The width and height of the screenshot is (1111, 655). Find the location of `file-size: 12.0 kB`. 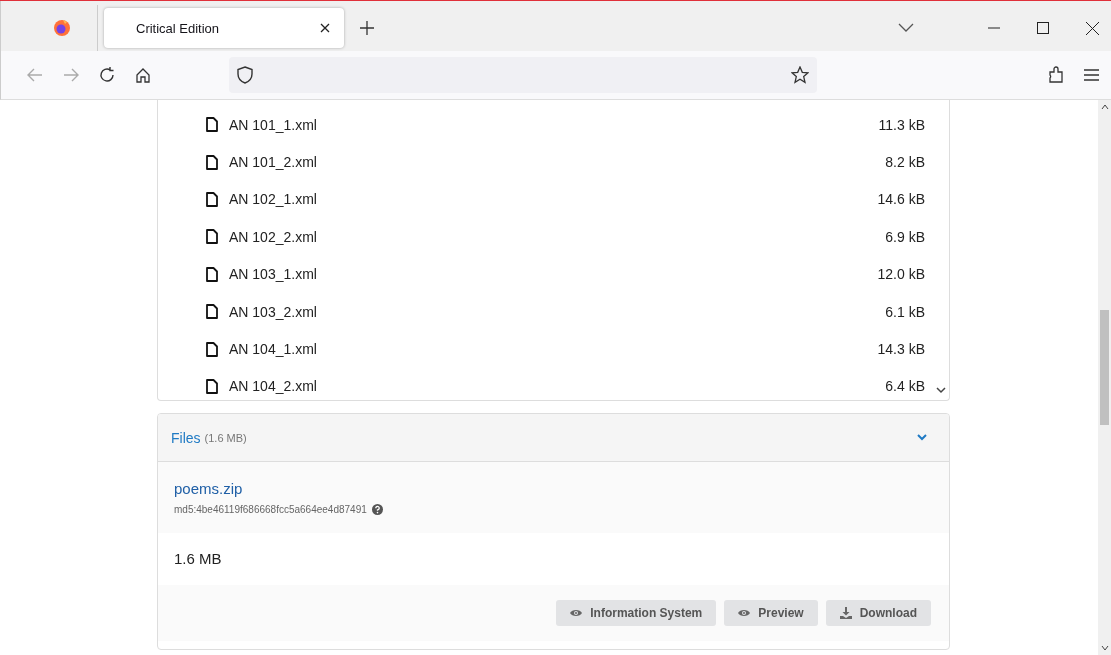

file-size: 12.0 kB is located at coordinates (901, 274).